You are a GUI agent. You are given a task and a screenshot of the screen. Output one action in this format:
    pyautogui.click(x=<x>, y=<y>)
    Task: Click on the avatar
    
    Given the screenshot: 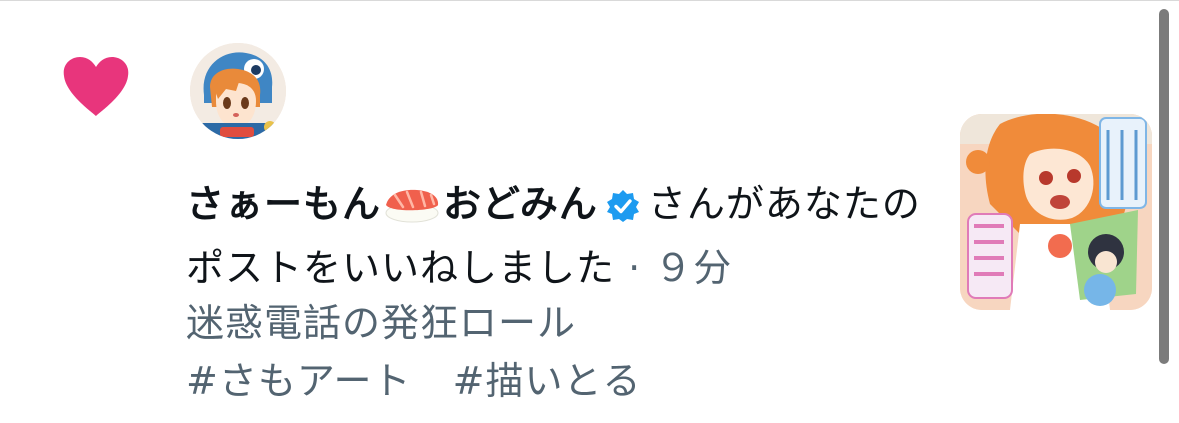 What is the action you would take?
    pyautogui.click(x=238, y=91)
    